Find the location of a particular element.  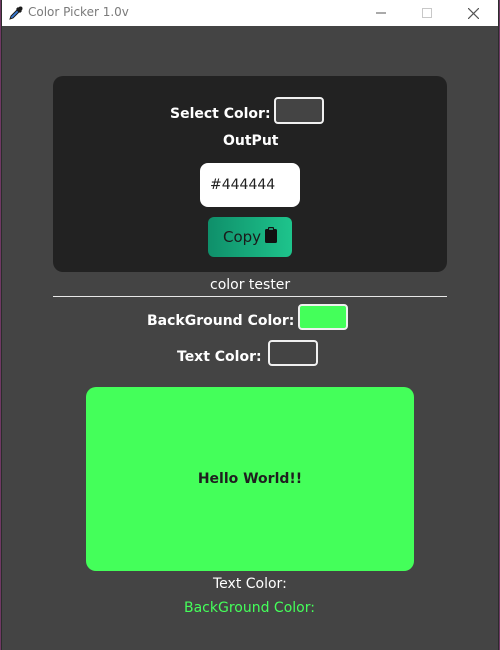

background-color-swatch is located at coordinates (323, 317).